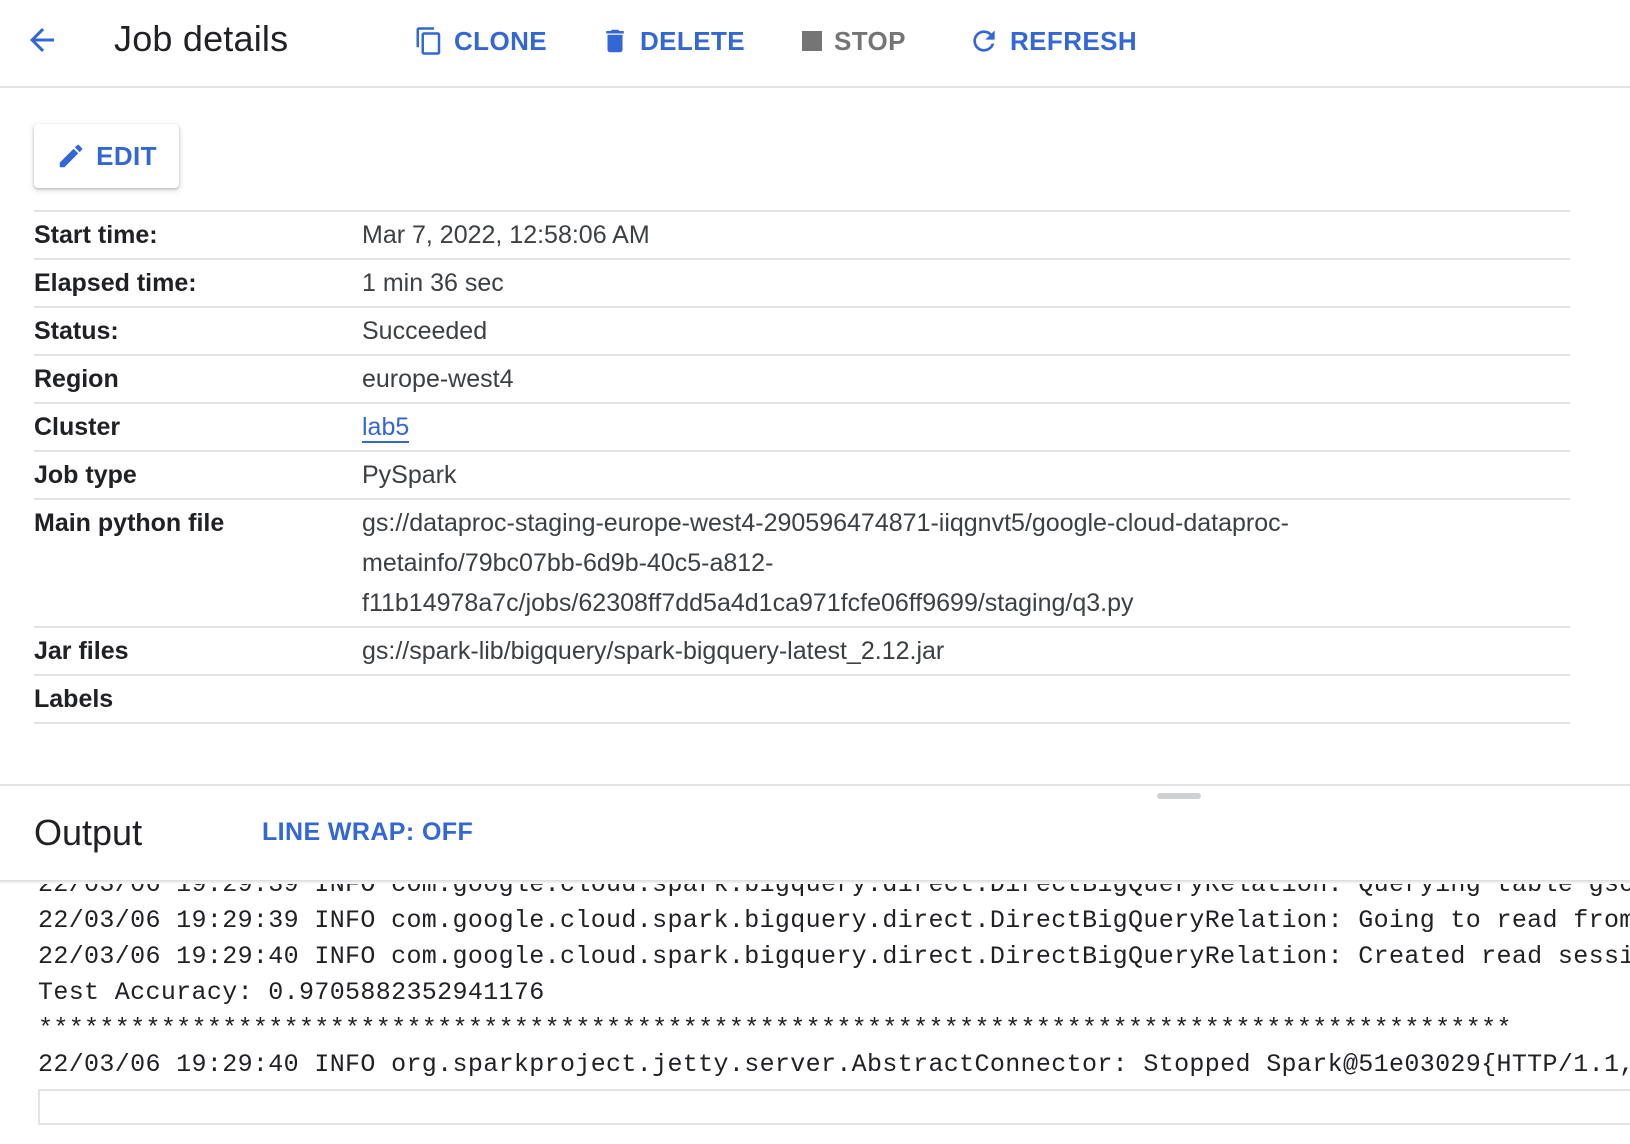 The image size is (1630, 1144). I want to click on detail-key: Status:, so click(76, 331).